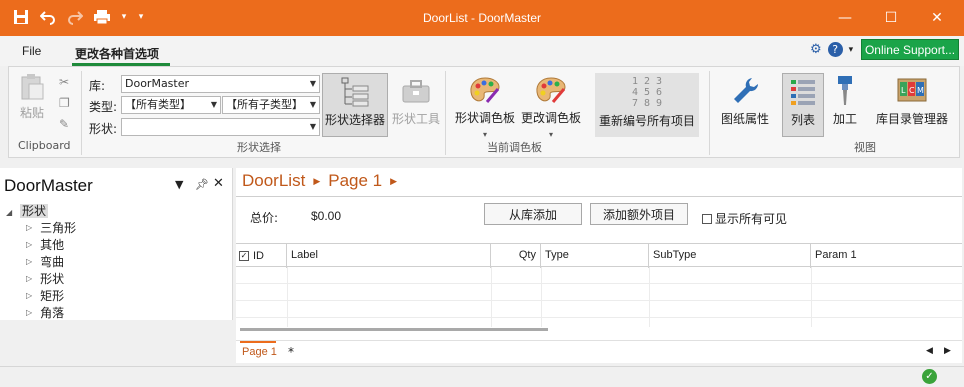 This screenshot has width=964, height=387. What do you see at coordinates (394, 329) in the screenshot?
I see `horizontal-scrollbar` at bounding box center [394, 329].